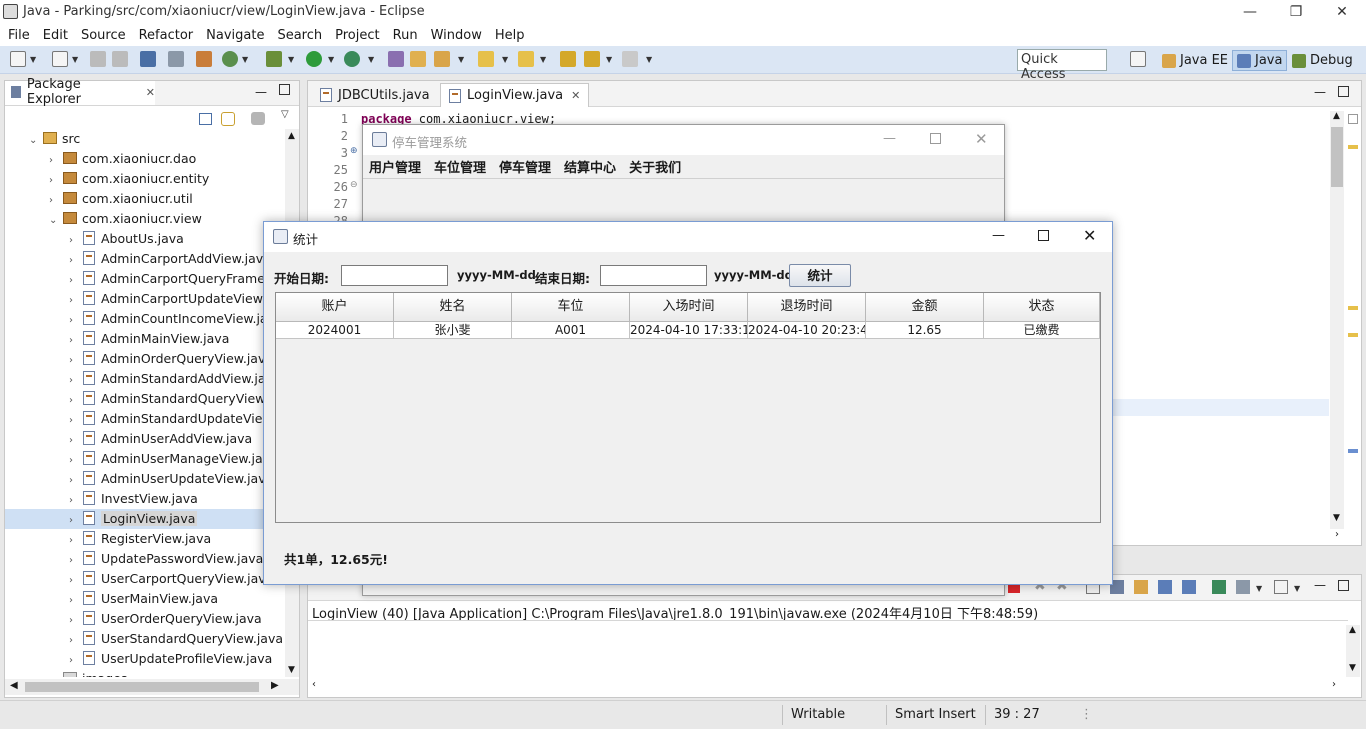 Image resolution: width=1366 pixels, height=729 pixels. What do you see at coordinates (1296, 12) in the screenshot?
I see `restore-icon: ❐` at bounding box center [1296, 12].